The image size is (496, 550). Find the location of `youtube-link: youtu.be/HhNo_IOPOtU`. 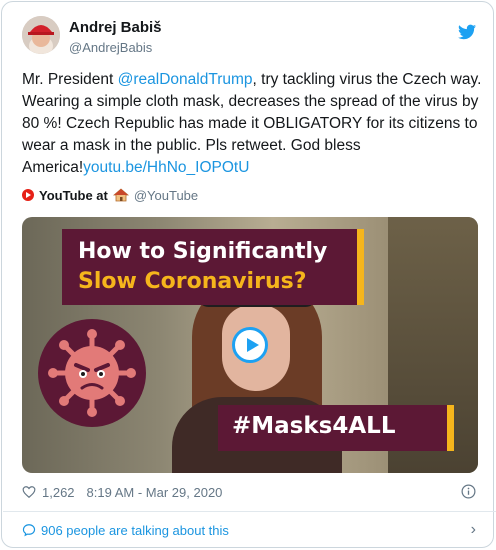

youtube-link: youtu.be/HhNo_IOPOtU is located at coordinates (166, 167).